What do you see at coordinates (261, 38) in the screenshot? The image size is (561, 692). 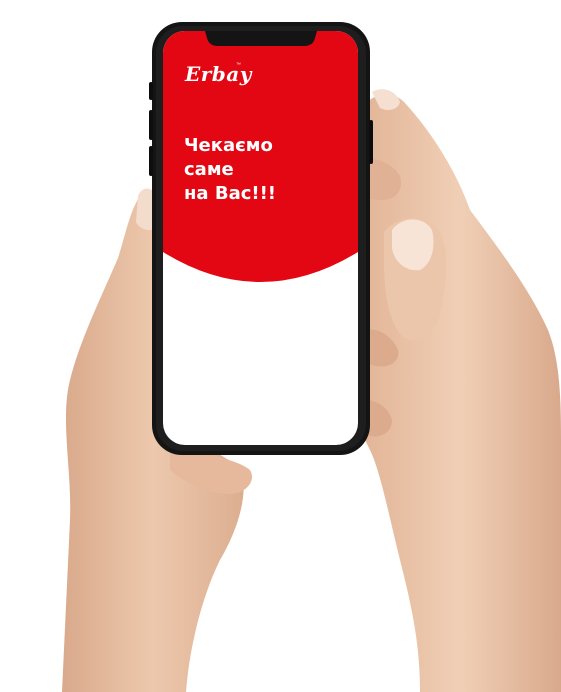 I see `phone-notch` at bounding box center [261, 38].